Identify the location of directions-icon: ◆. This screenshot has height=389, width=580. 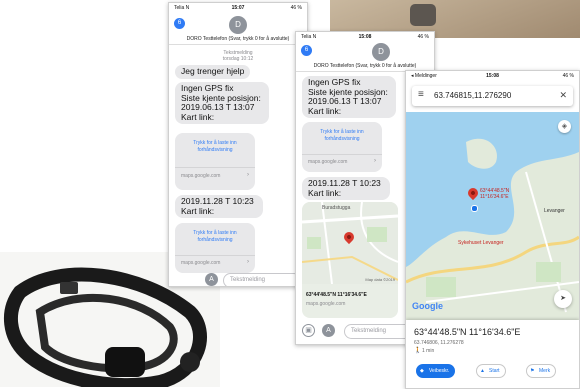
(422, 371).